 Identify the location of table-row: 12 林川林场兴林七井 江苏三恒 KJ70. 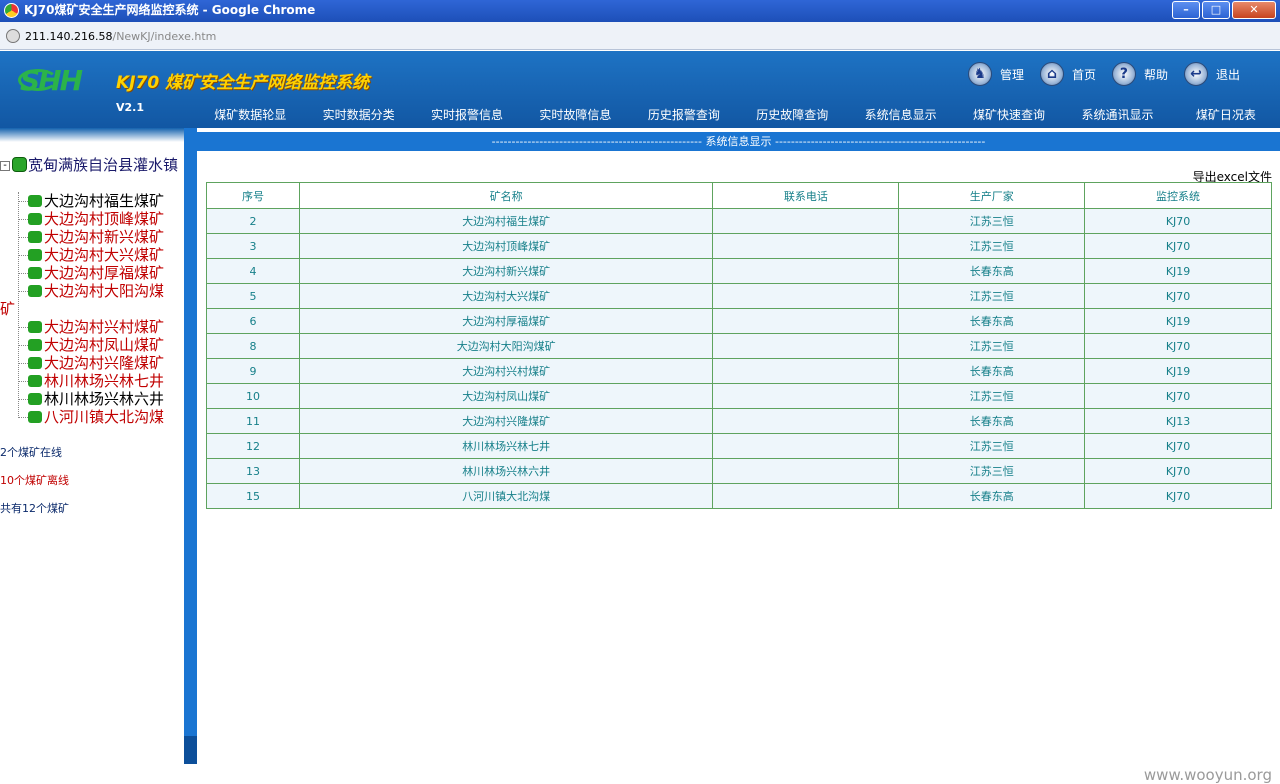
(739, 446).